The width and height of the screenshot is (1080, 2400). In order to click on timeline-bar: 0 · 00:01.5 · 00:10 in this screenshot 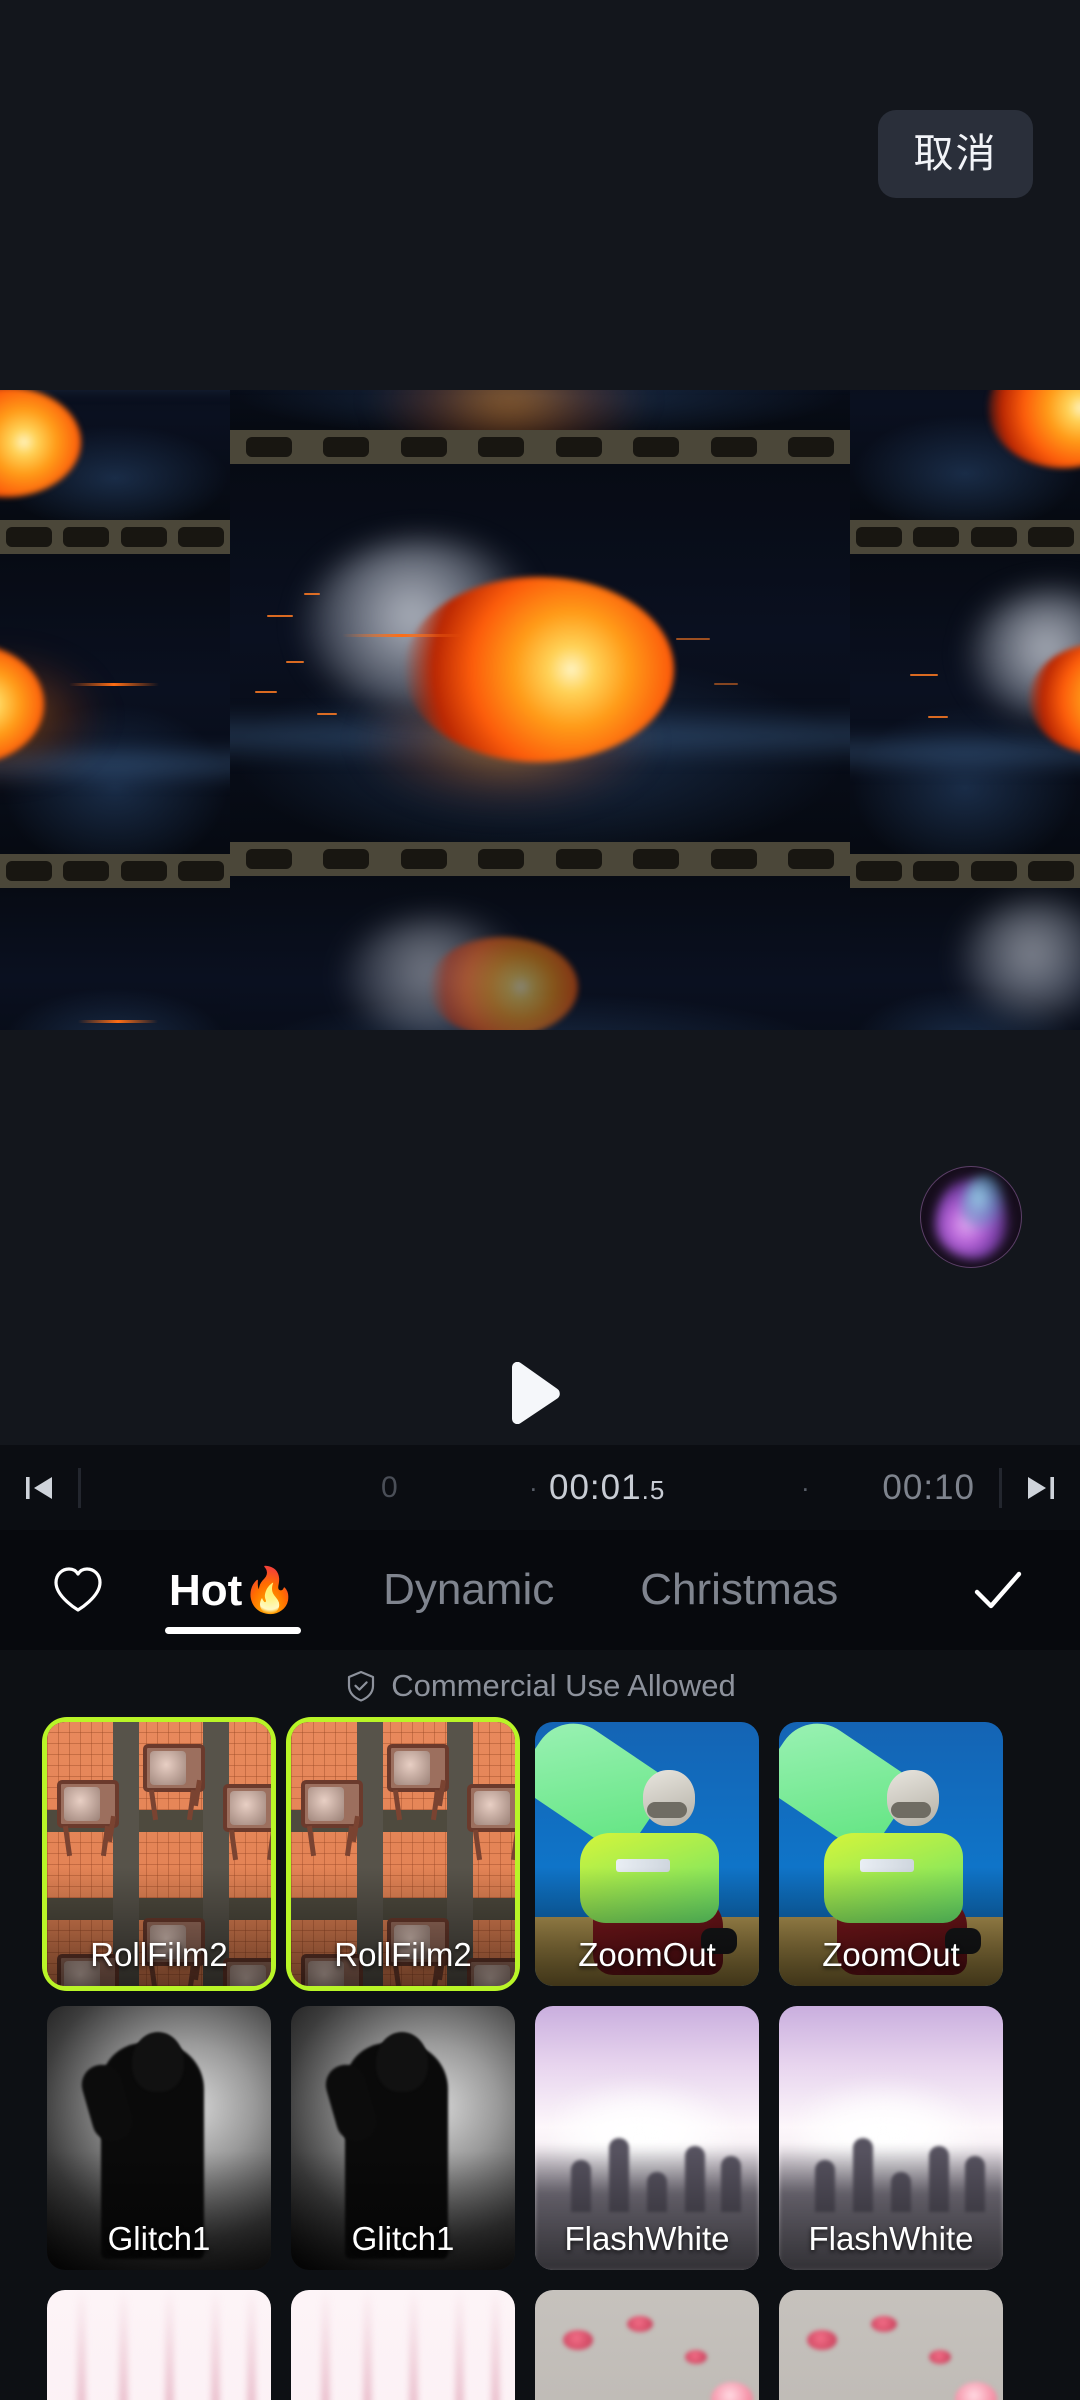, I will do `click(540, 1487)`.